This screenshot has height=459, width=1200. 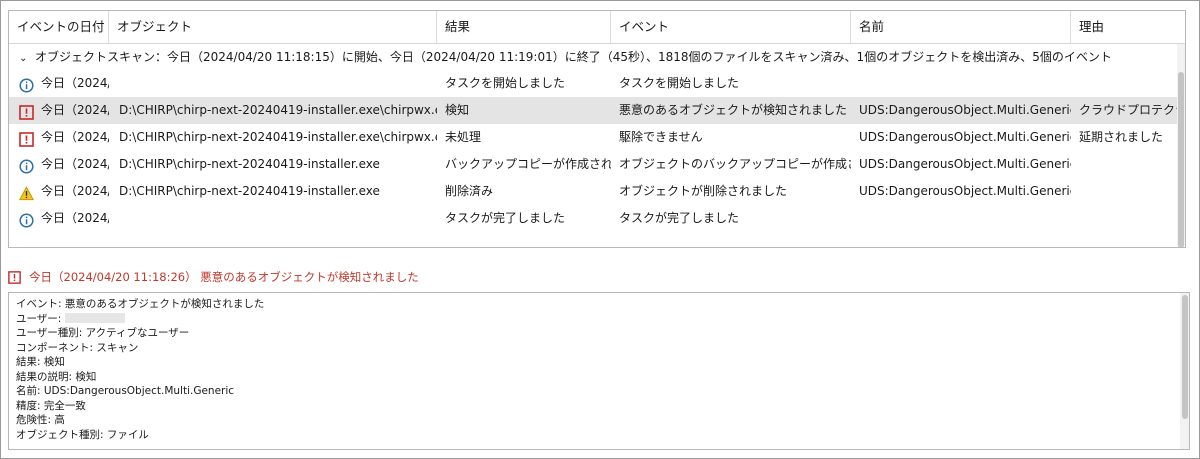 I want to click on column-header-event: イベント, so click(x=731, y=27).